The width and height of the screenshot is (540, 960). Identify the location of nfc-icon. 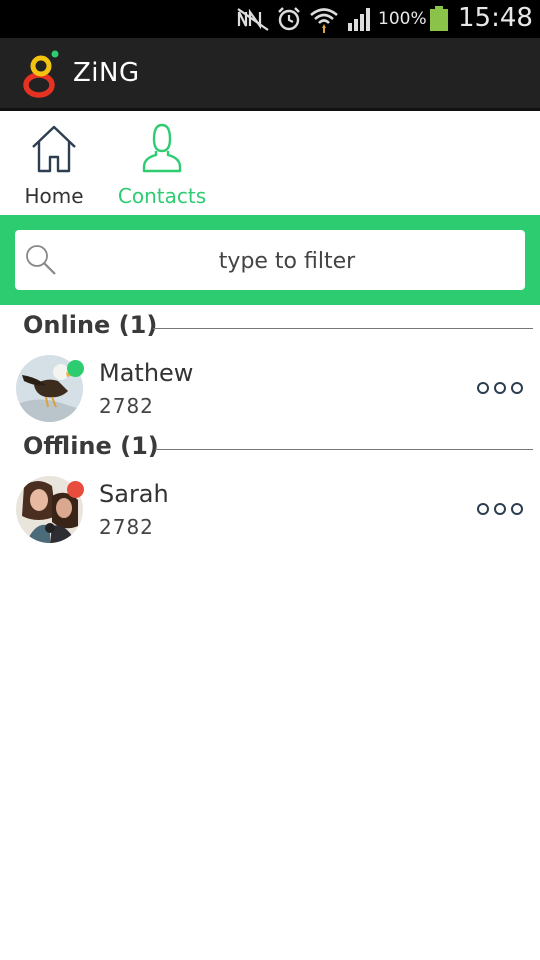
(253, 19).